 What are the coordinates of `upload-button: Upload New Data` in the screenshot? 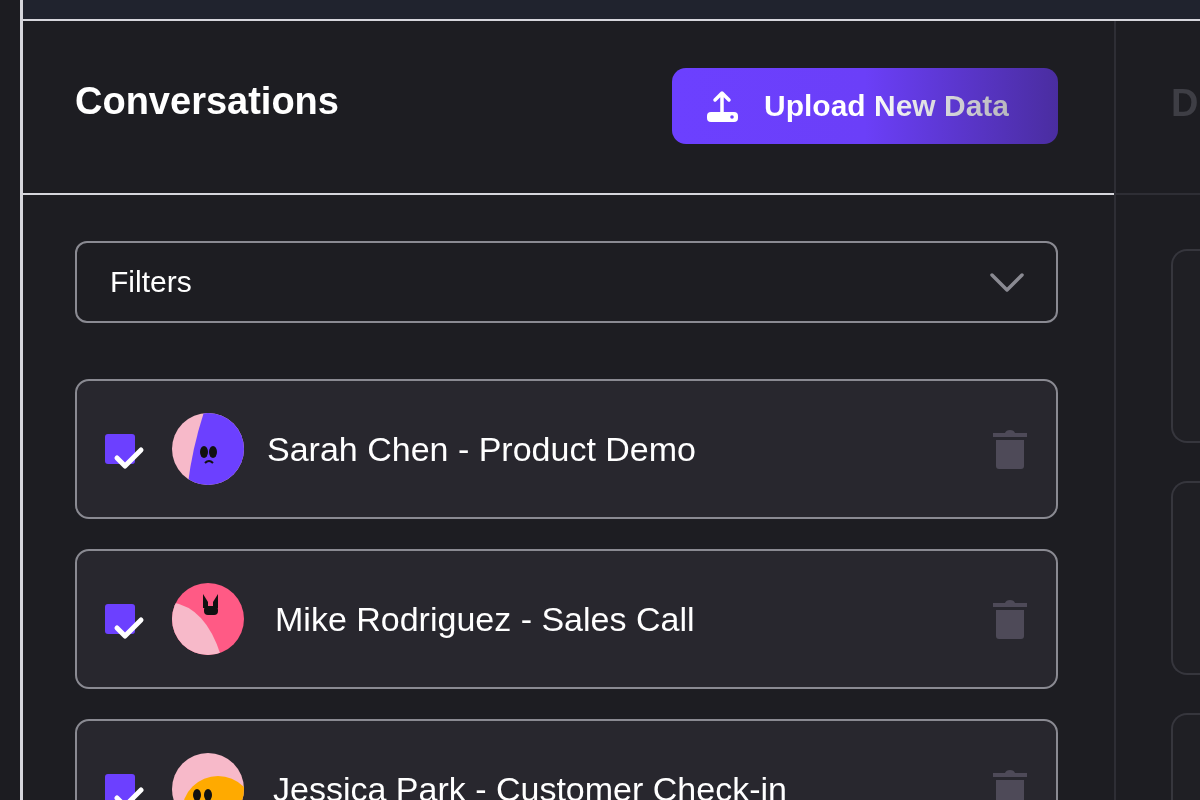 It's located at (865, 106).